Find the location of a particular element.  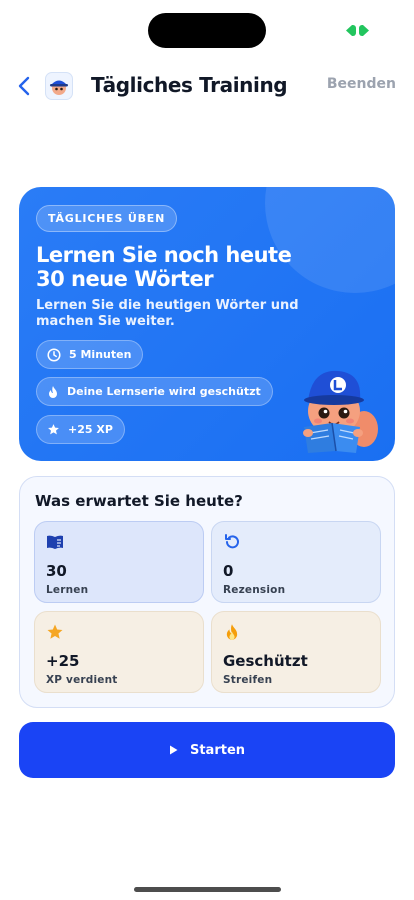

home-indicator is located at coordinates (207, 889).